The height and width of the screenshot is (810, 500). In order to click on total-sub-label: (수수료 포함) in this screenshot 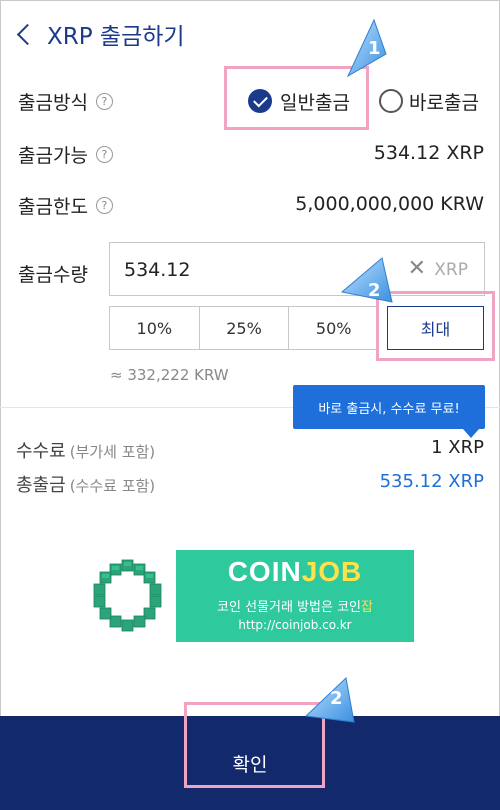, I will do `click(112, 486)`.